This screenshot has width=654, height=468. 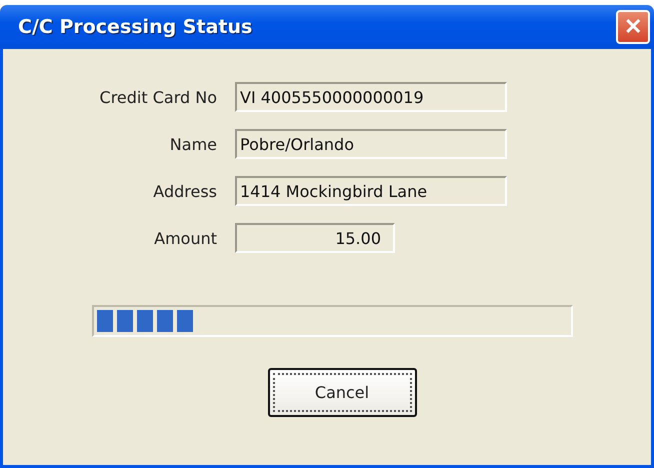 What do you see at coordinates (371, 191) in the screenshot?
I see `input-field: 1414 Mockingbird Lane` at bounding box center [371, 191].